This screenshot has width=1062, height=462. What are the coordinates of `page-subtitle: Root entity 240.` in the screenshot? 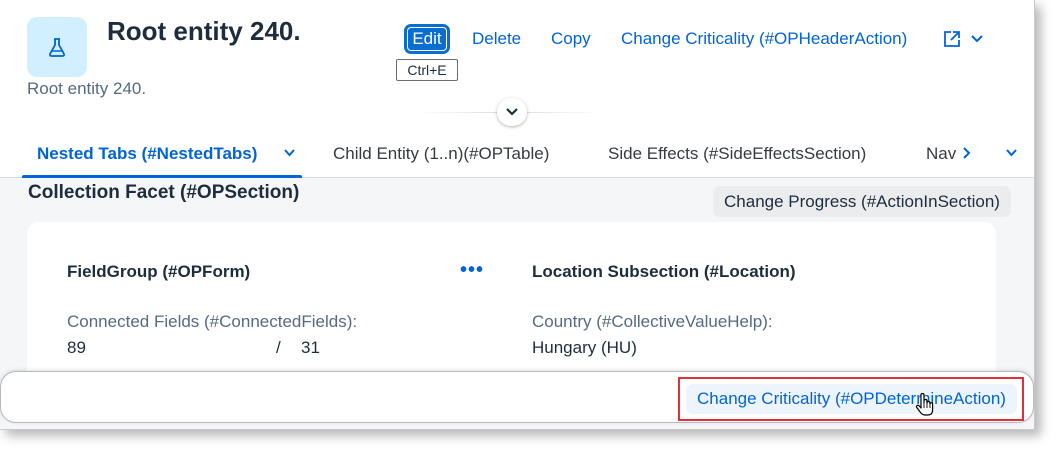 It's located at (87, 88).